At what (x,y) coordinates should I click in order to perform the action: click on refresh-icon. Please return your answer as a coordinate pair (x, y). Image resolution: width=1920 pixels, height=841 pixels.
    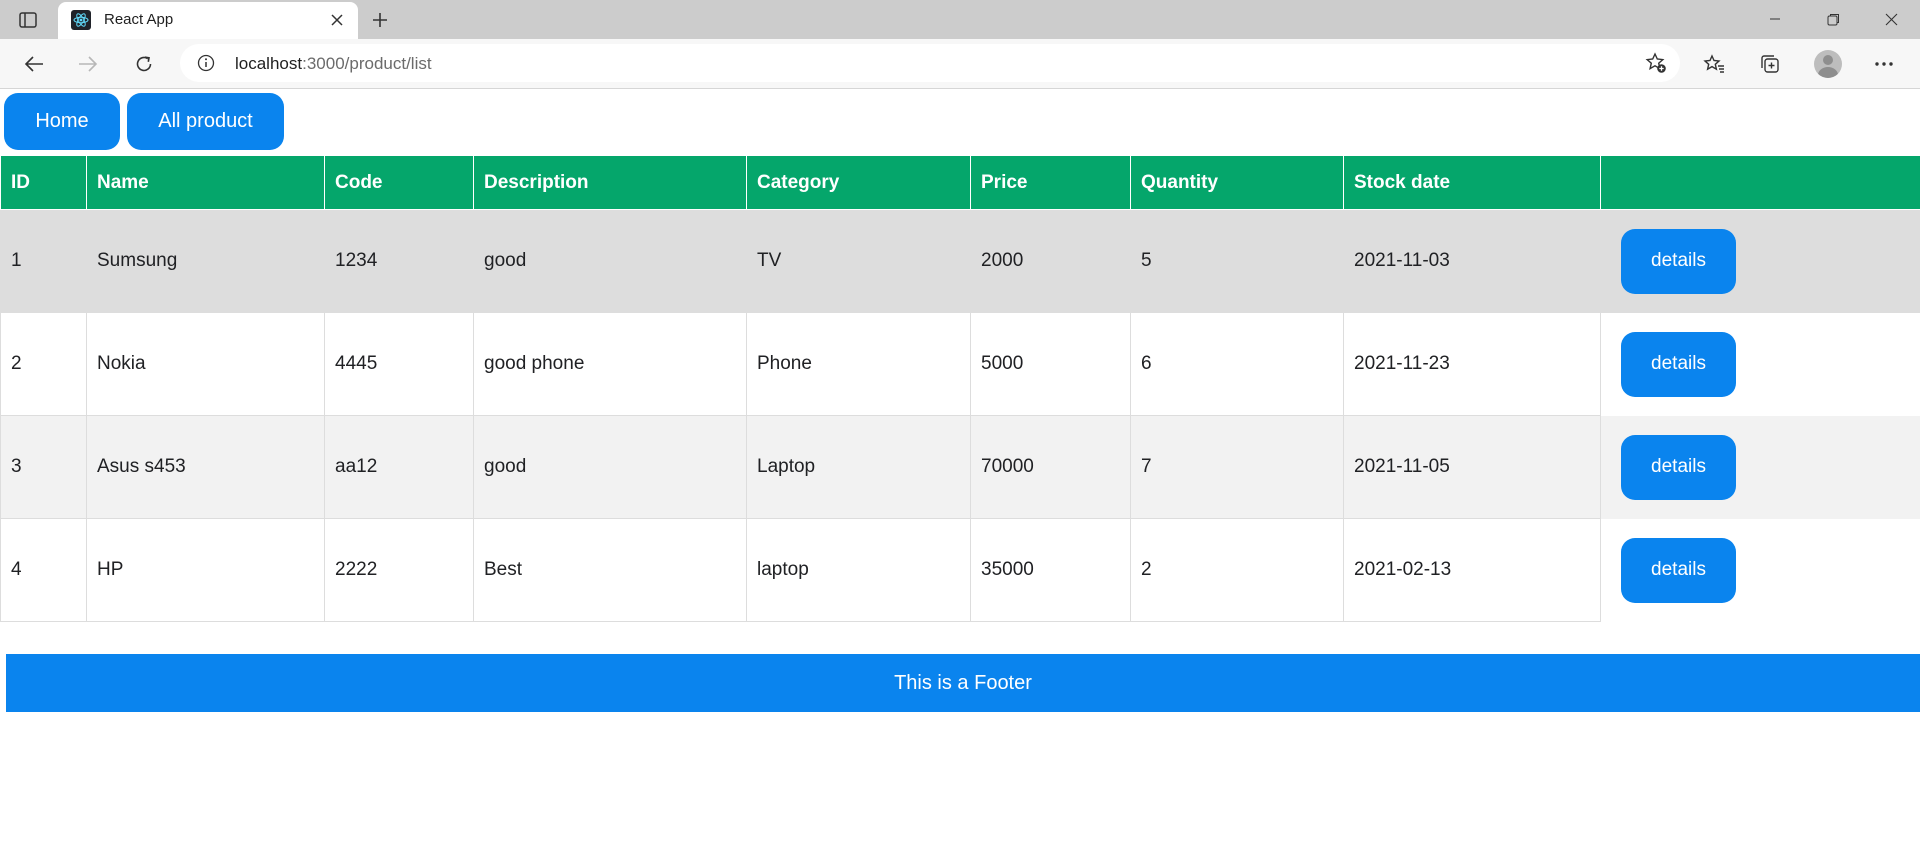
    Looking at the image, I should click on (144, 64).